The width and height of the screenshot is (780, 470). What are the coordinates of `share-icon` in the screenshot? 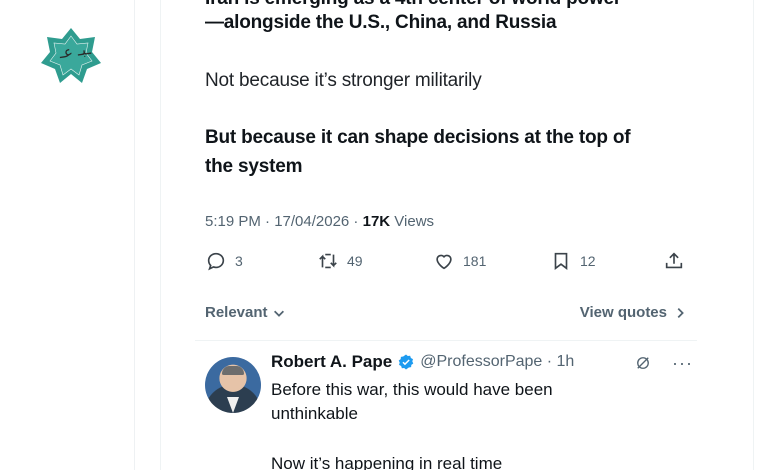 It's located at (674, 260).